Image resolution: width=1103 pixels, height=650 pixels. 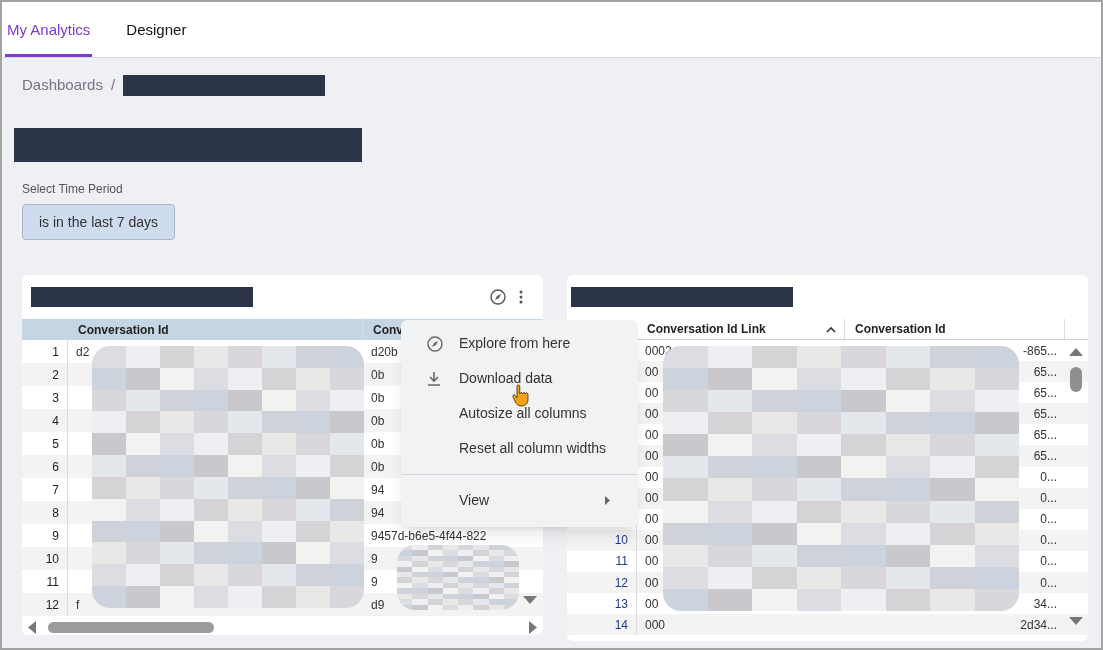 What do you see at coordinates (434, 378) in the screenshot?
I see `download-icon` at bounding box center [434, 378].